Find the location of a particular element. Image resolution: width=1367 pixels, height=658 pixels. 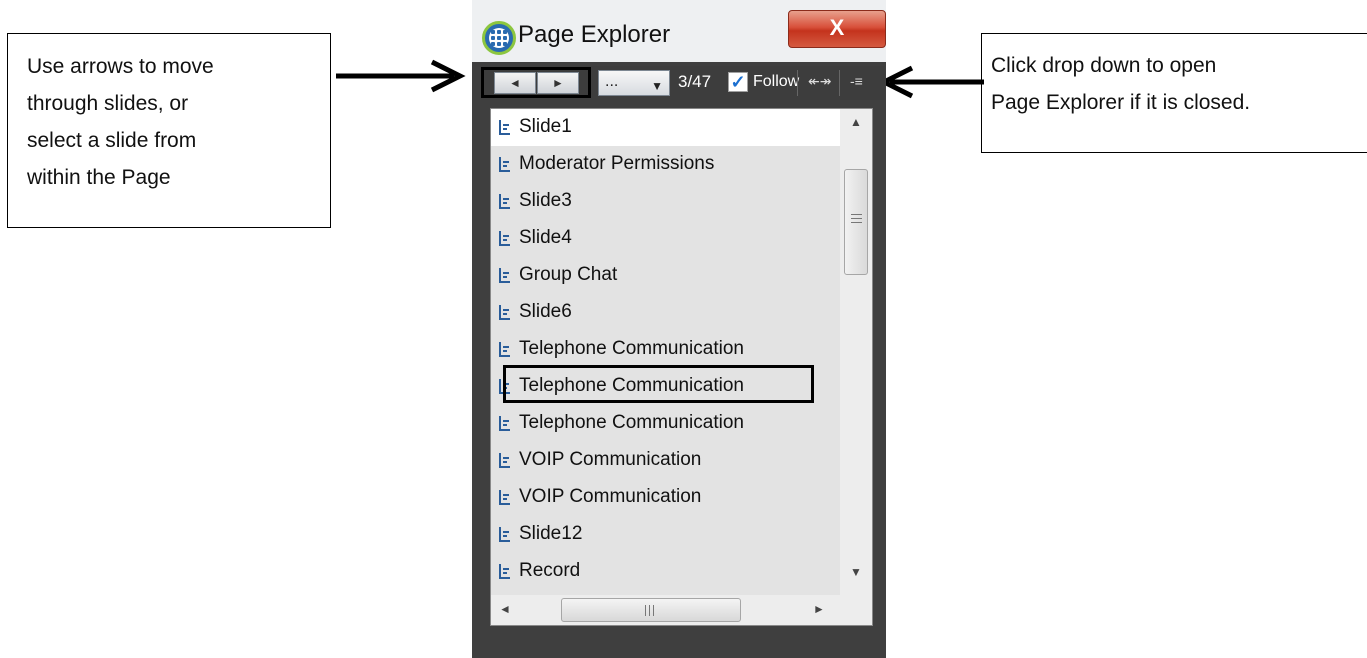

list-item: Slide3 is located at coordinates (665, 201).